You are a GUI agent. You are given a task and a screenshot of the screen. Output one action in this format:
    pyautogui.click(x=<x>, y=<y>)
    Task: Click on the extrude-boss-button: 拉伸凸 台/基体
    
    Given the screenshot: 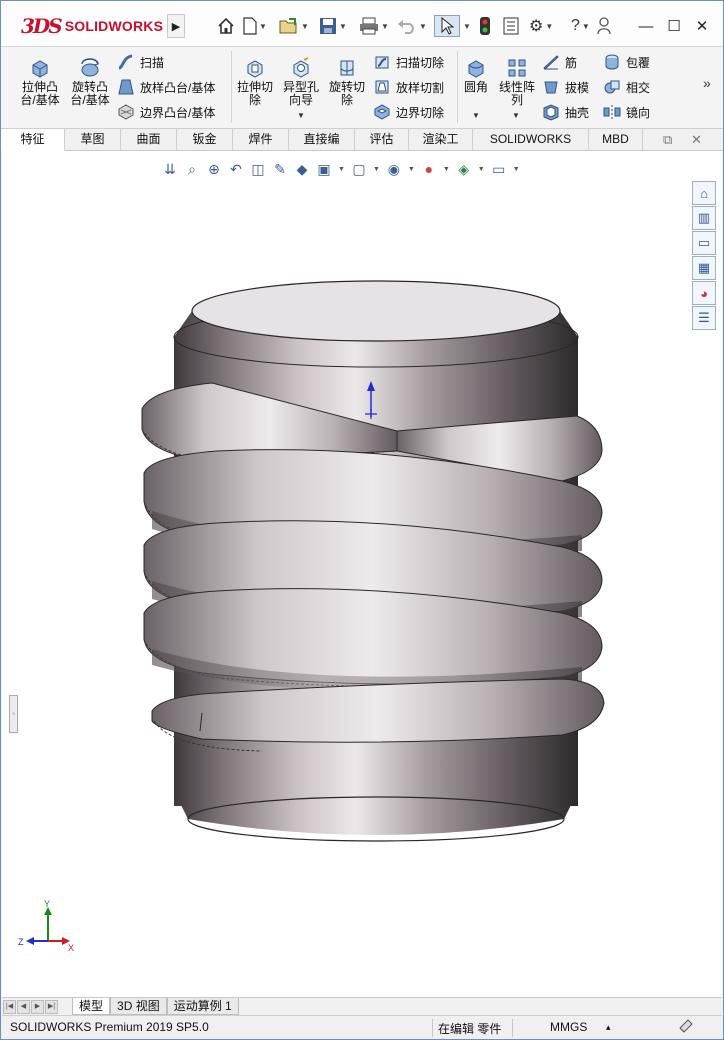 What is the action you would take?
    pyautogui.click(x=40, y=82)
    